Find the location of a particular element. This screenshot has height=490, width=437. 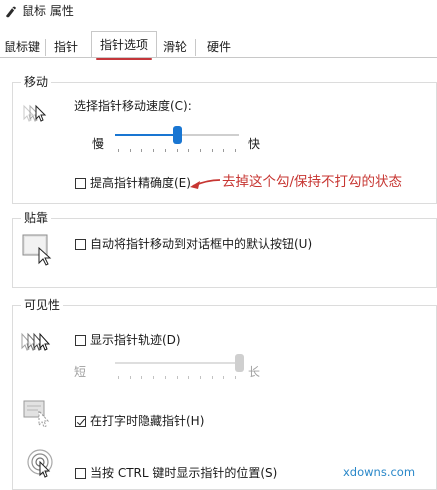

trail-slider-ticks is located at coordinates (177, 378).